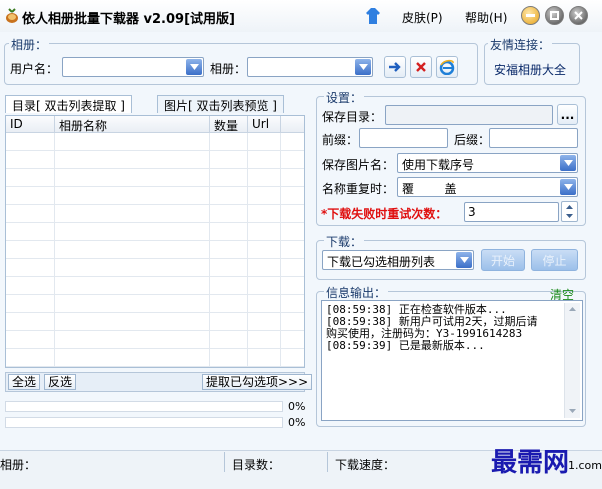 This screenshot has height=489, width=602. What do you see at coordinates (358, 189) in the screenshot?
I see `duplicate-name-label: 名称重复时：` at bounding box center [358, 189].